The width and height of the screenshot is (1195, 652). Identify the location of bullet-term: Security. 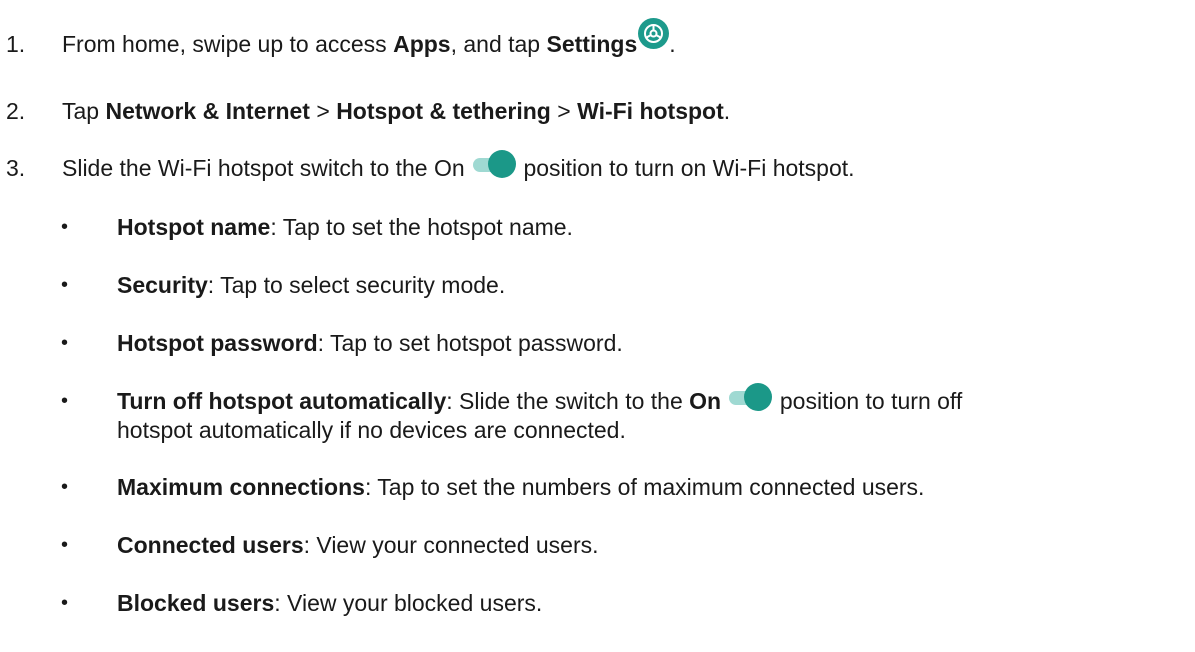
(162, 285).